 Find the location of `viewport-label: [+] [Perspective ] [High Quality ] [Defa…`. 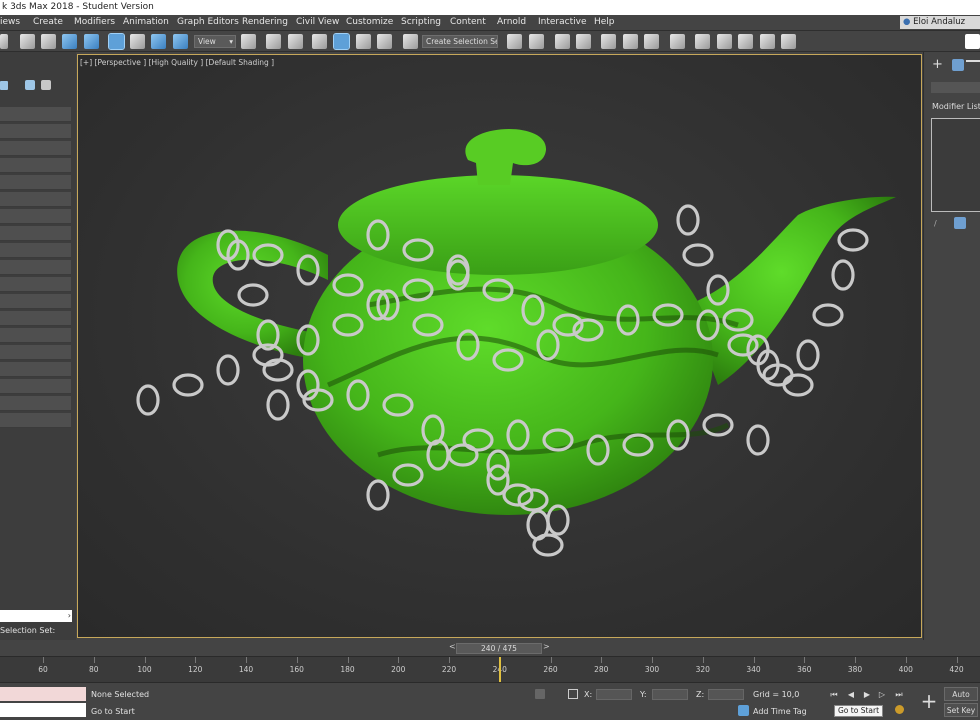

viewport-label: [+] [Perspective ] [High Quality ] [Defa… is located at coordinates (177, 62).